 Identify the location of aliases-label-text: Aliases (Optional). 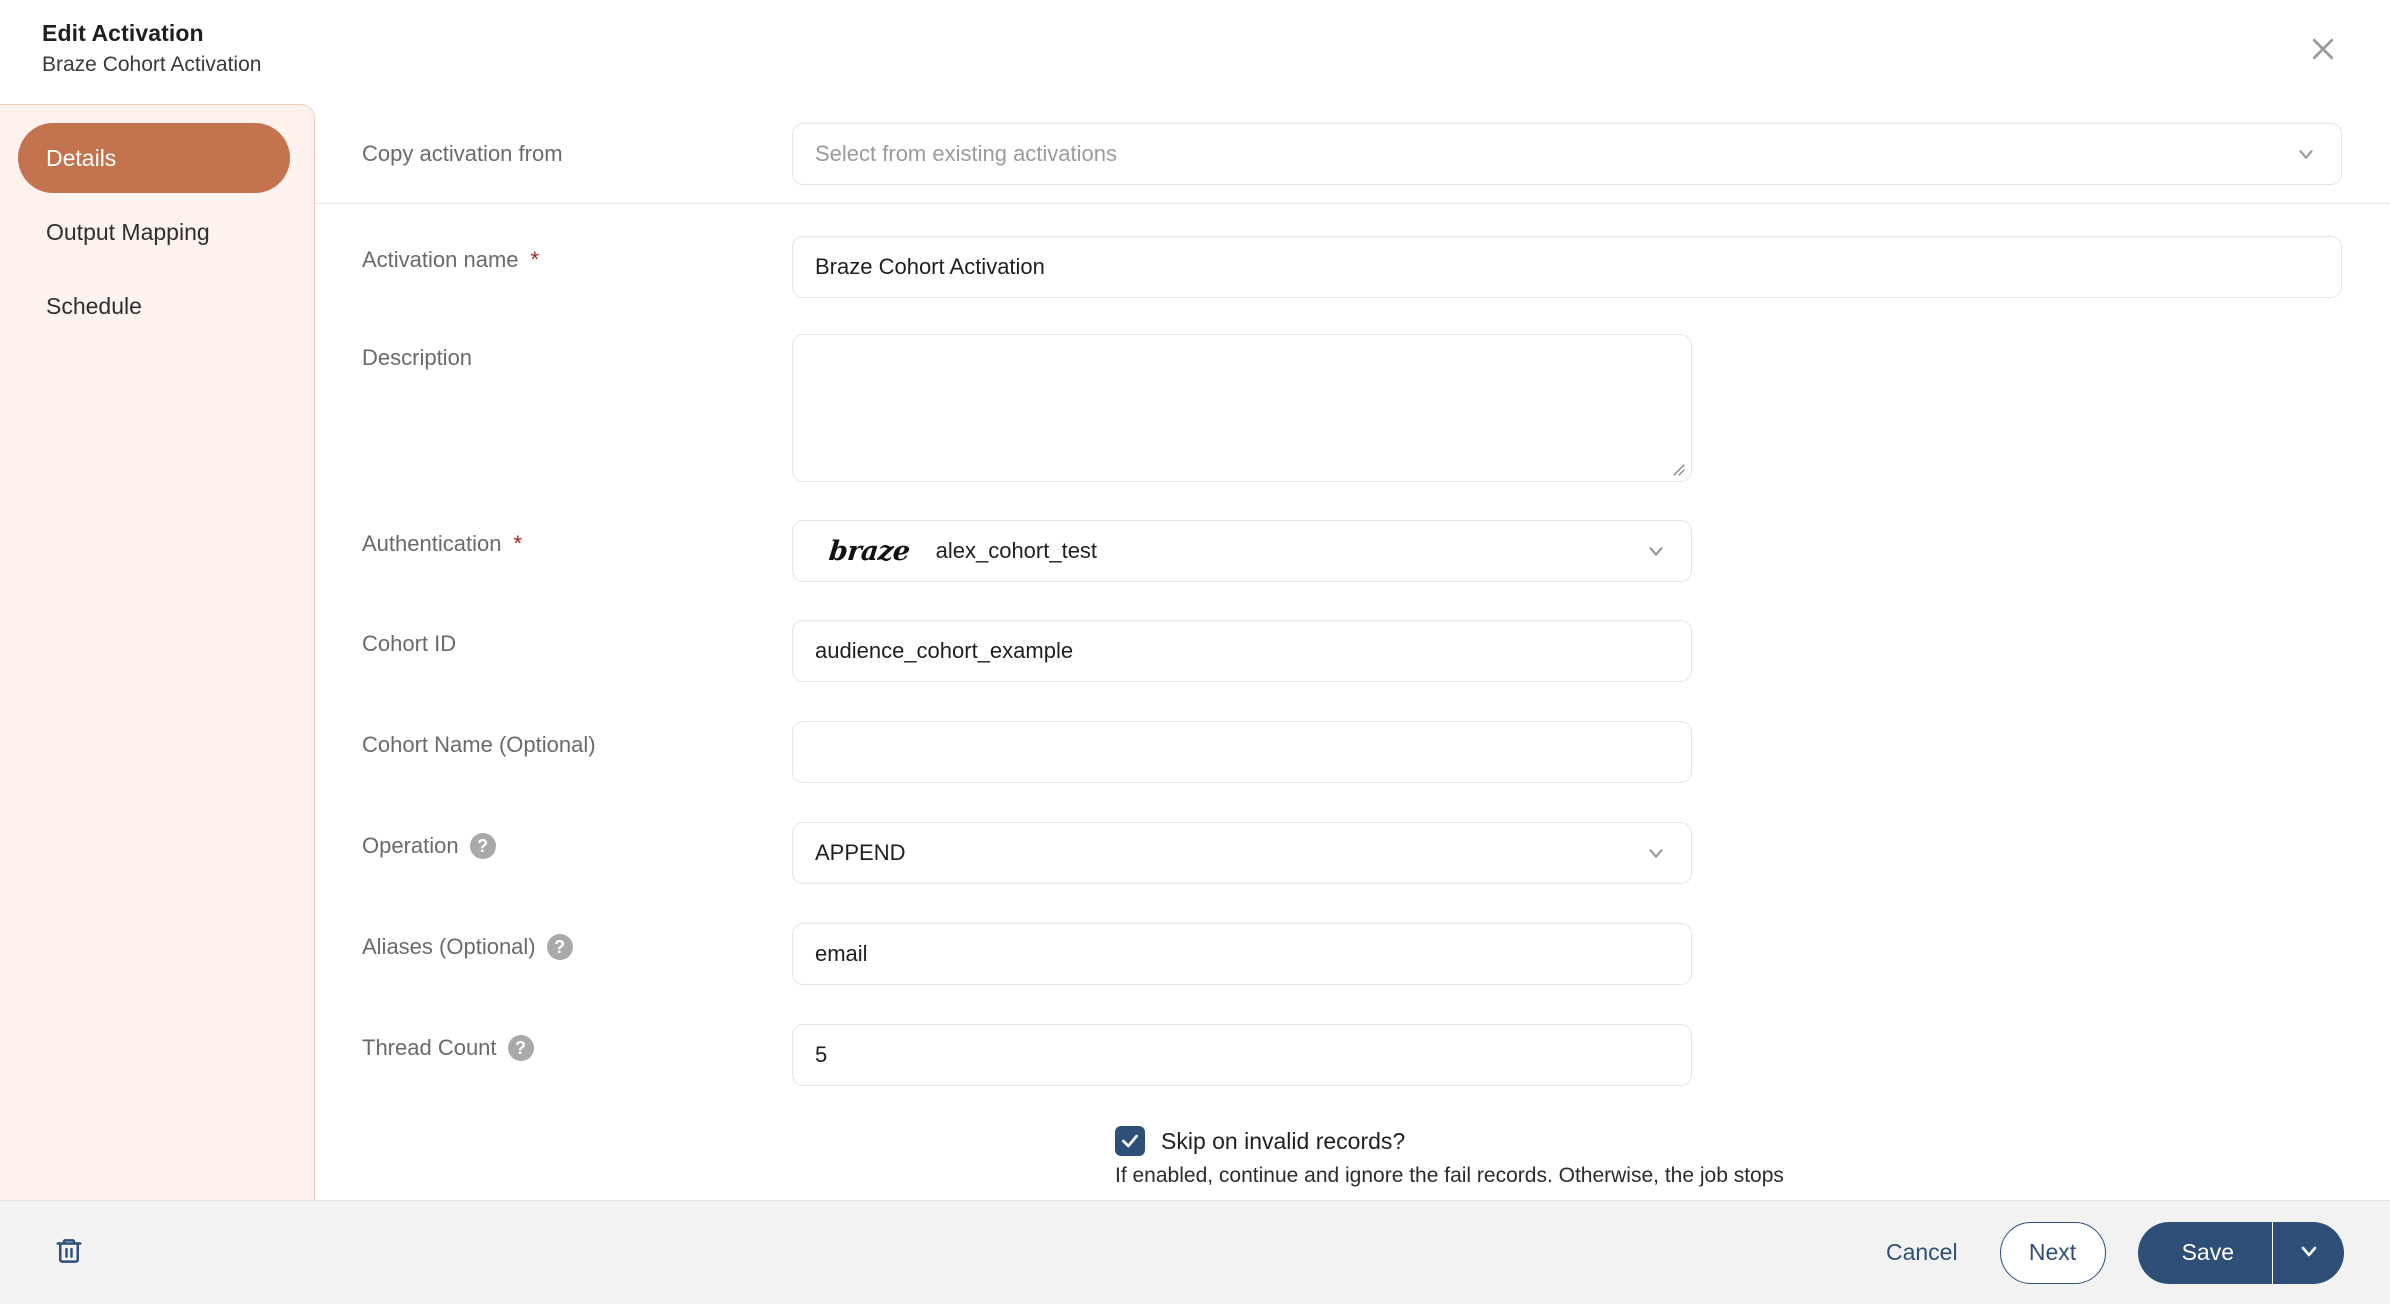
(449, 946).